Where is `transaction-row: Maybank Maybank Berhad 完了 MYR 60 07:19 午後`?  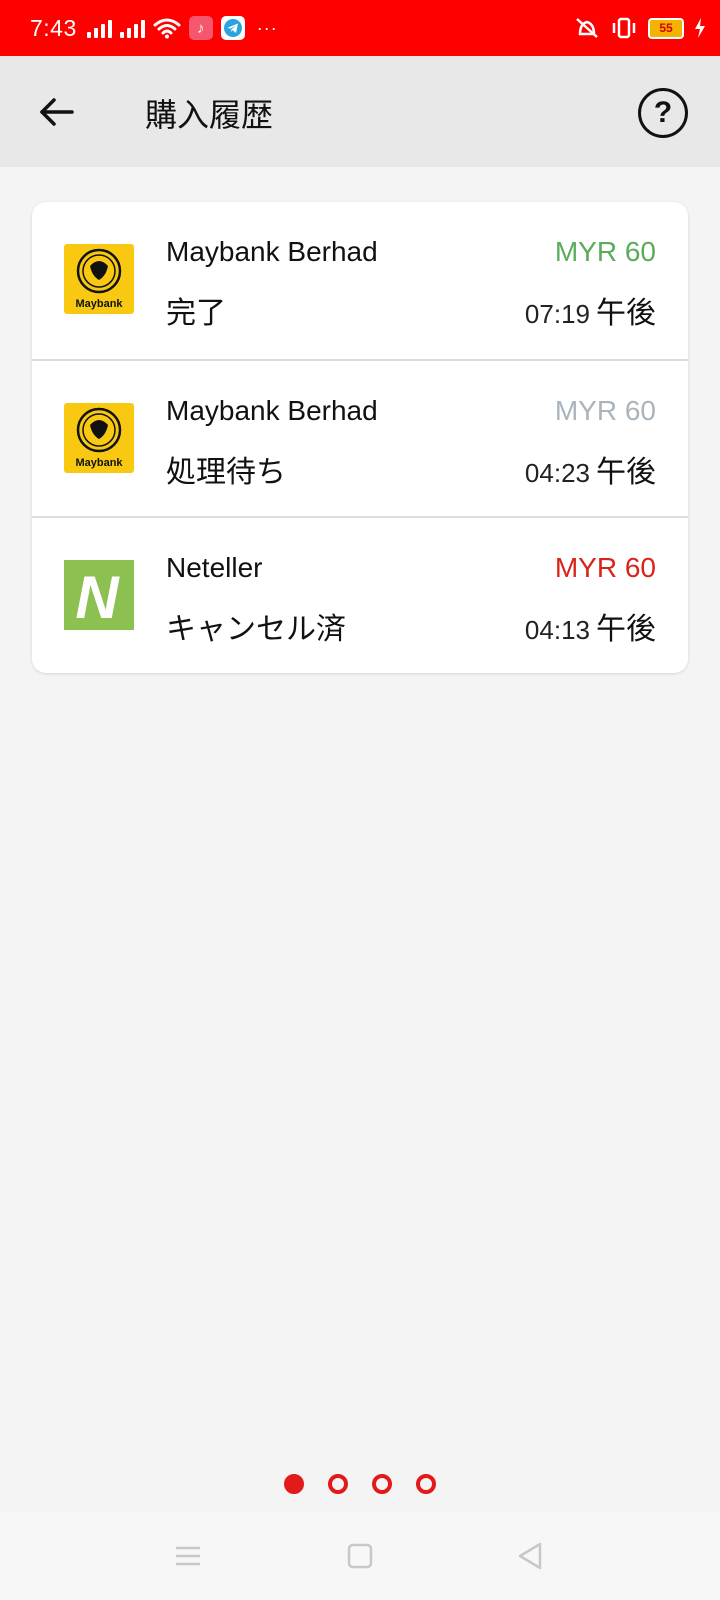 transaction-row: Maybank Maybank Berhad 完了 MYR 60 07:19 午後 is located at coordinates (360, 280).